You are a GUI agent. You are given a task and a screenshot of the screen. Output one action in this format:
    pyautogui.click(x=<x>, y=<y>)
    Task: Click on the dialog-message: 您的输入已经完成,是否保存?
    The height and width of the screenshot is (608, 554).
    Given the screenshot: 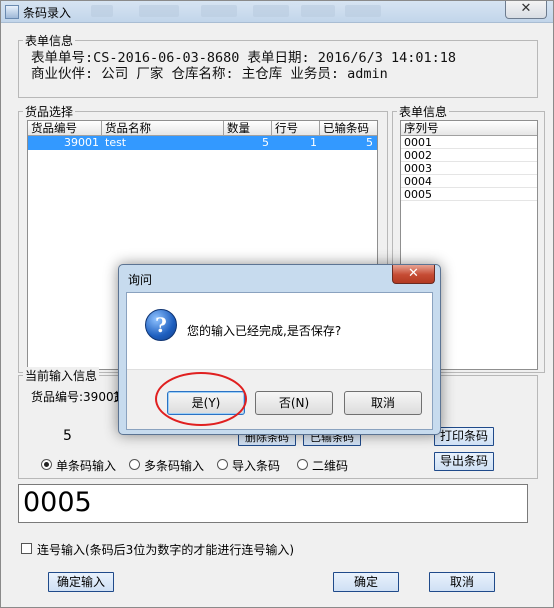 What is the action you would take?
    pyautogui.click(x=264, y=331)
    